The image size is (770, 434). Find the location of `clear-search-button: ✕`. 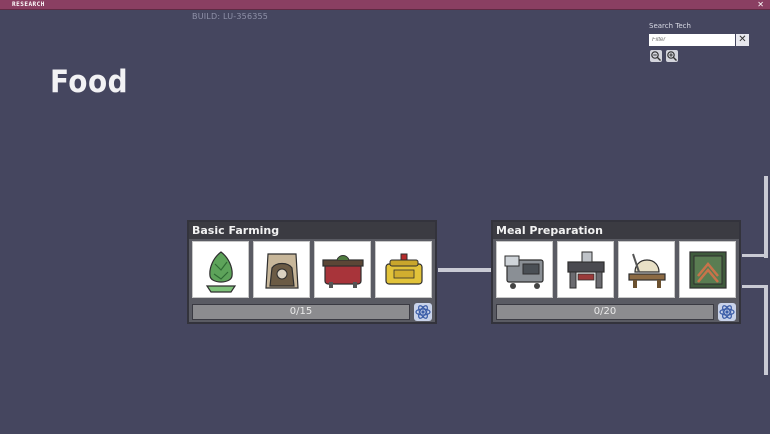

clear-search-button: ✕ is located at coordinates (742, 40).